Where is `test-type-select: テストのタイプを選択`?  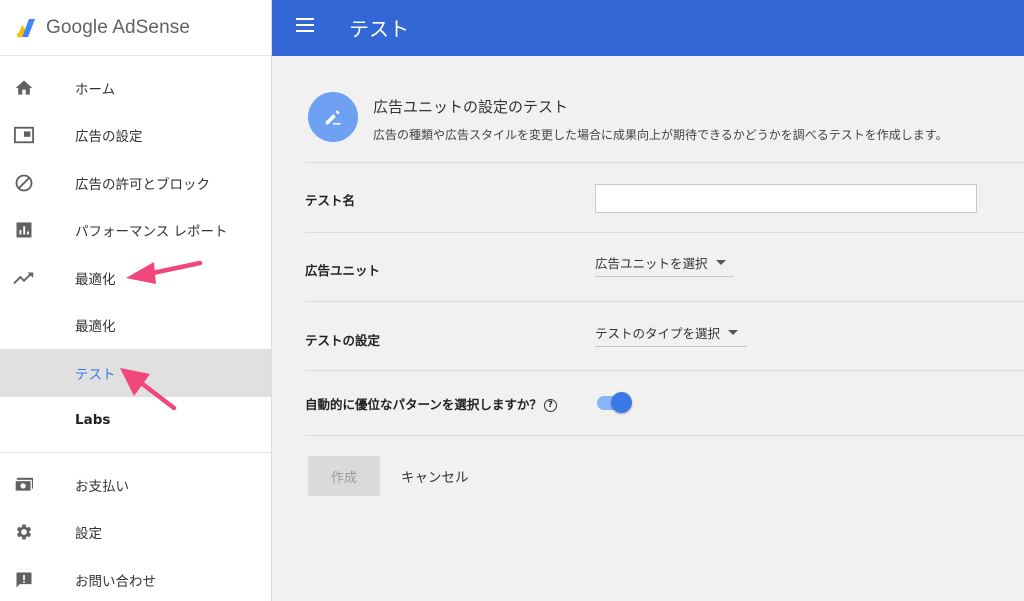
test-type-select: テストのタイプを選択 is located at coordinates (671, 333).